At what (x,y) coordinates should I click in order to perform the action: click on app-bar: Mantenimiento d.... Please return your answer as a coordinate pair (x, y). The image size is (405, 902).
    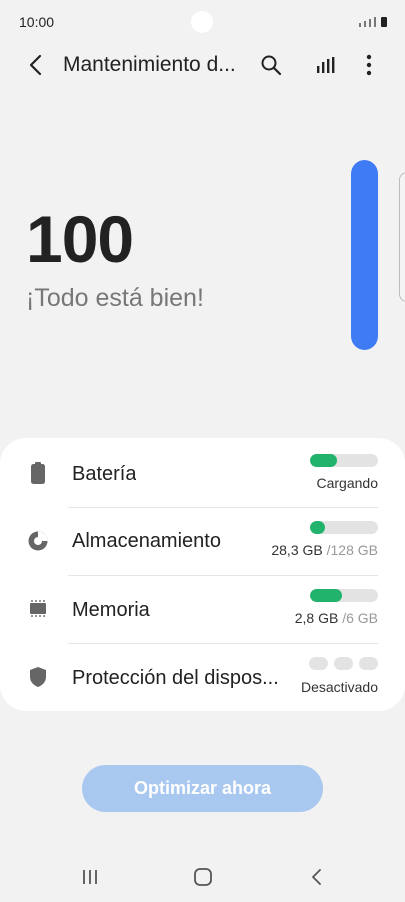
    Looking at the image, I should click on (202, 65).